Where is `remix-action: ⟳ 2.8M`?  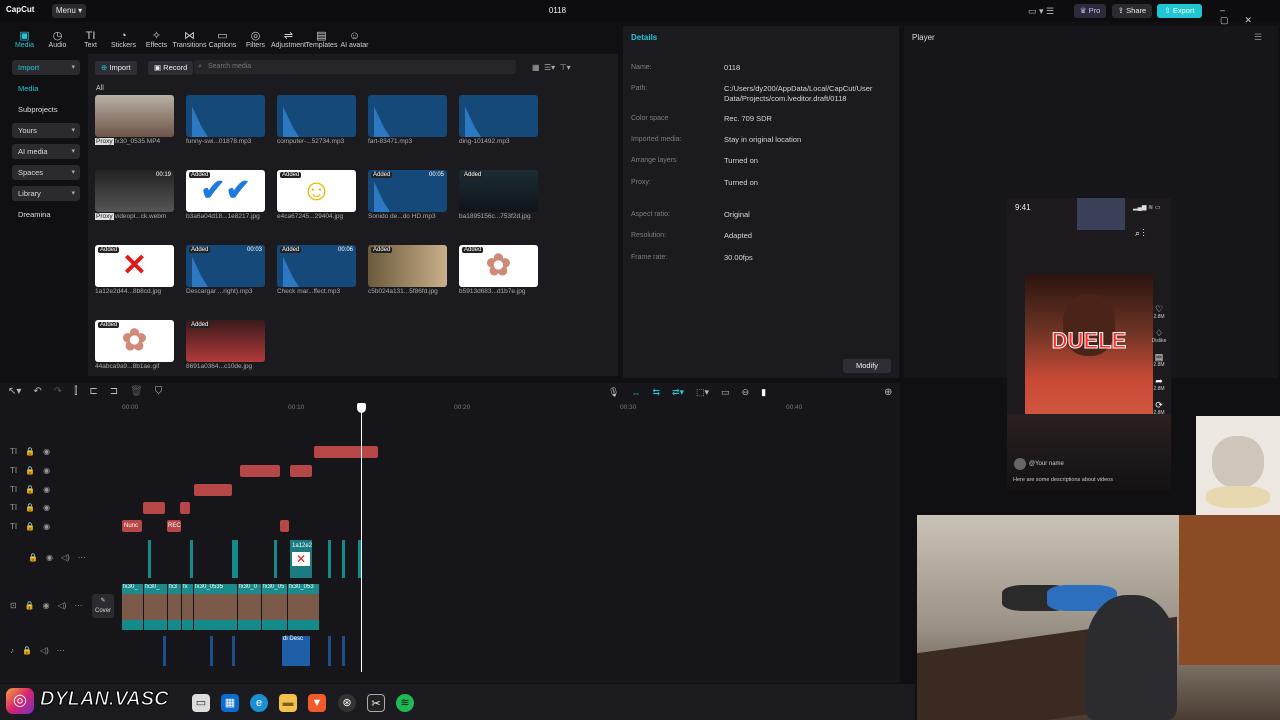 remix-action: ⟳ 2.8M is located at coordinates (1159, 408).